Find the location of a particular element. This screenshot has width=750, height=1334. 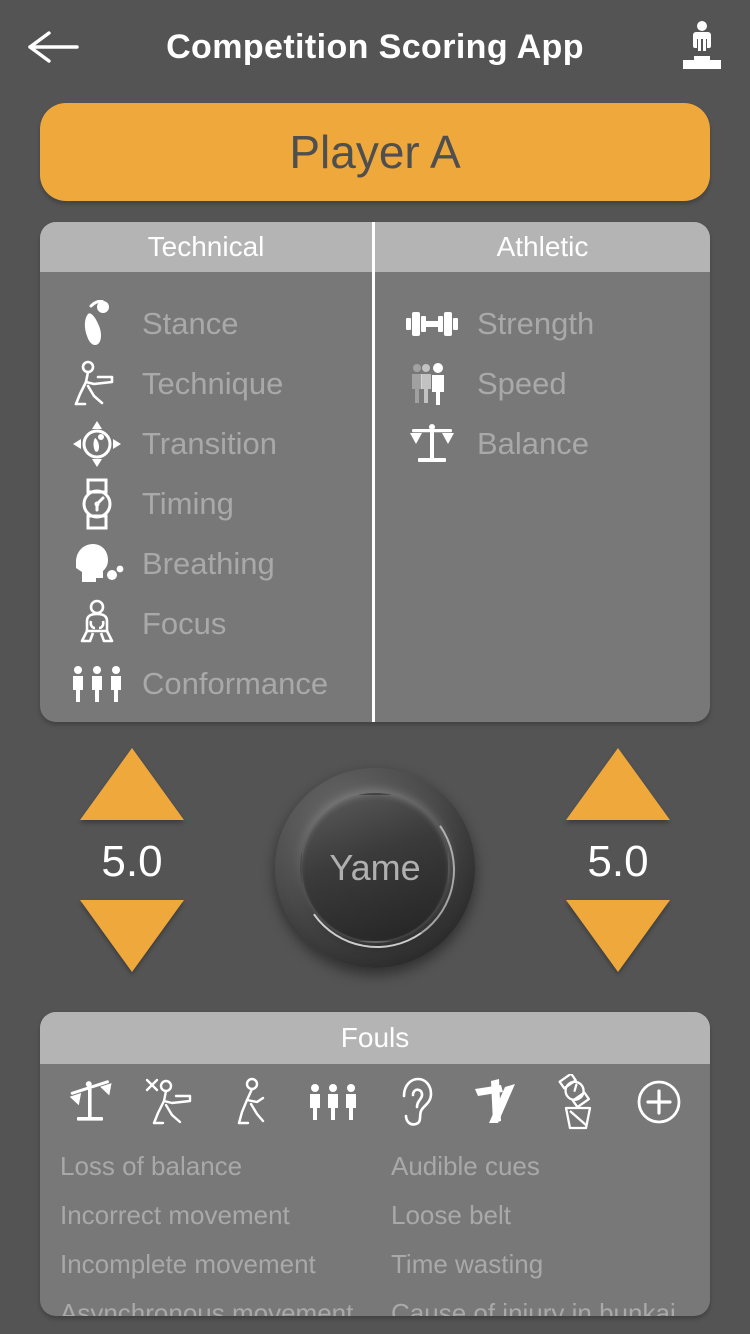

scales-icon is located at coordinates (432, 444).